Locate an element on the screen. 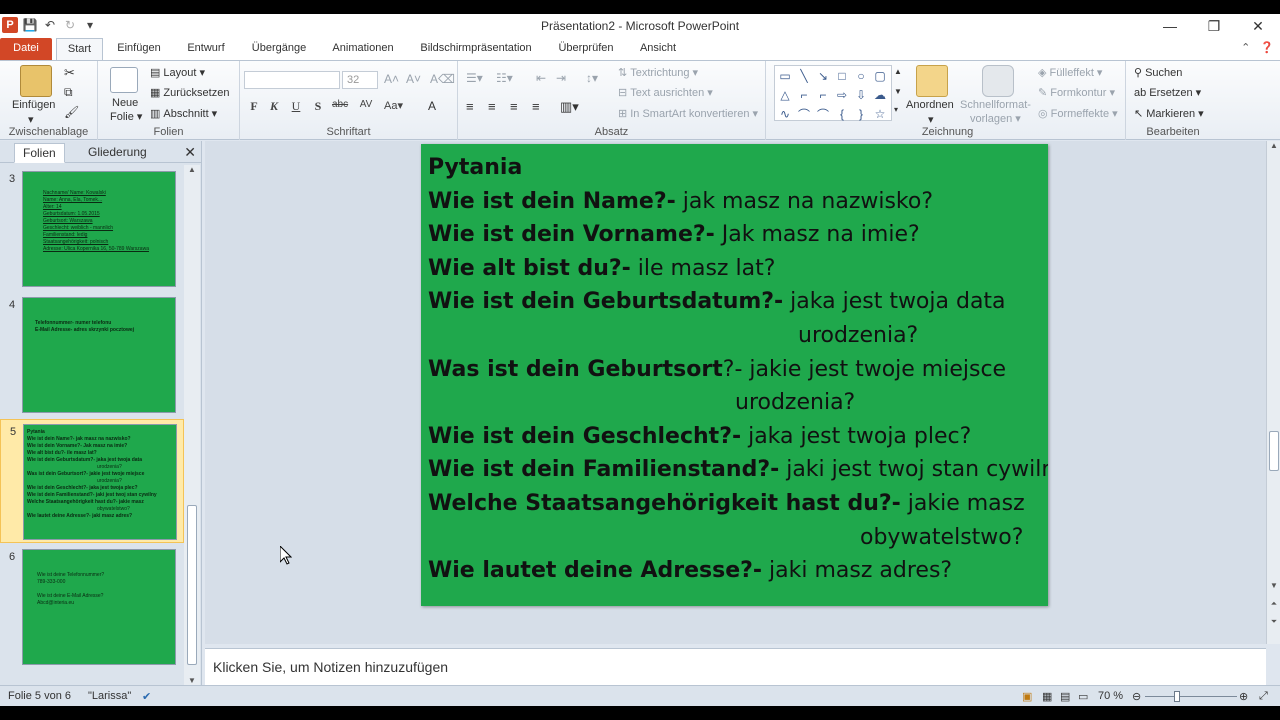 This screenshot has width=1280, height=720. align-center-icon: ≡ is located at coordinates (492, 106).